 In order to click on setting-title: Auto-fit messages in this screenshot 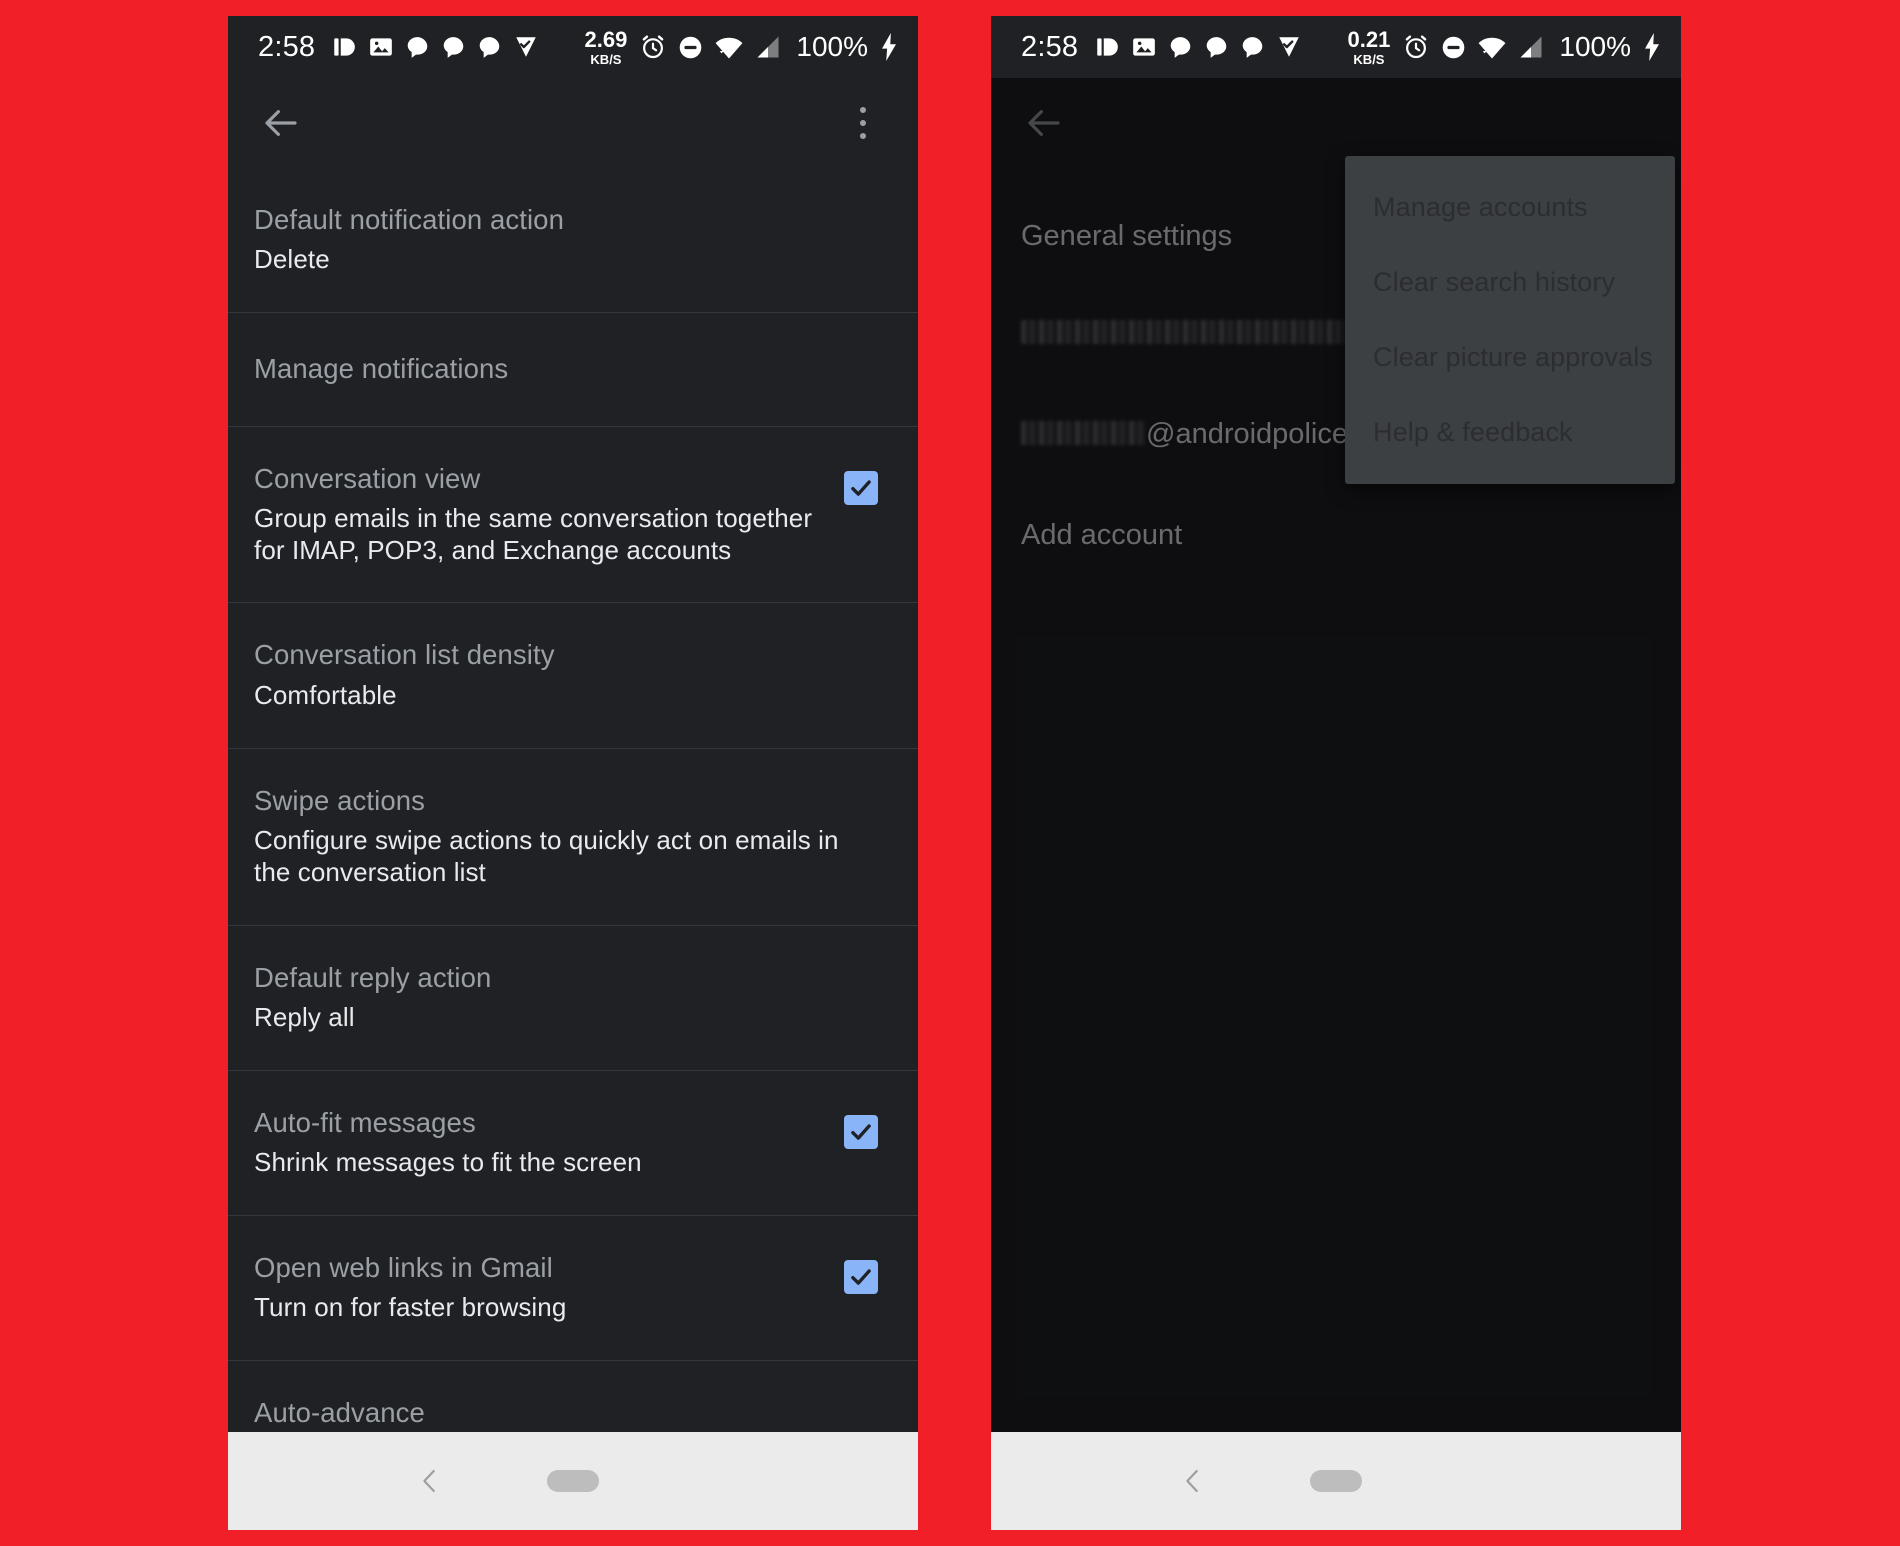, I will do `click(365, 1122)`.